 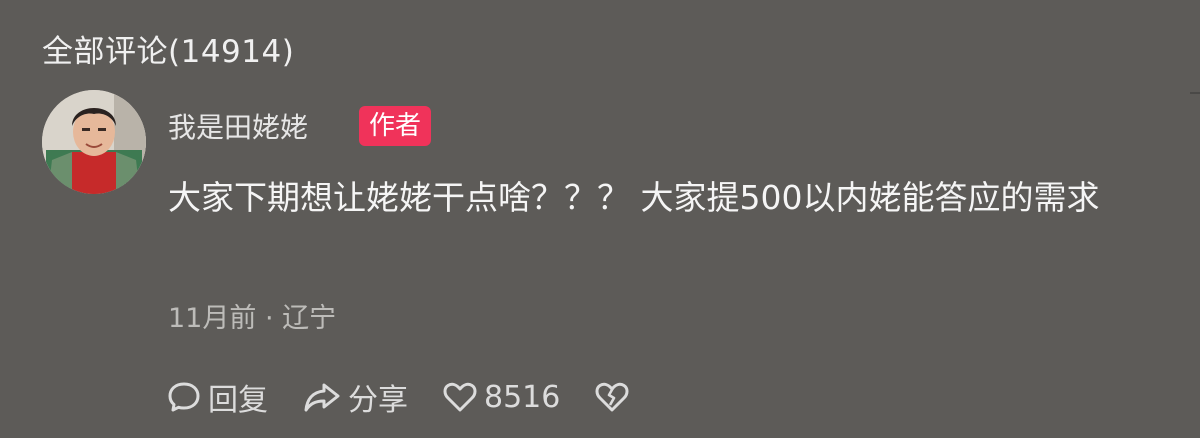 I want to click on dislike-button, so click(x=615, y=397).